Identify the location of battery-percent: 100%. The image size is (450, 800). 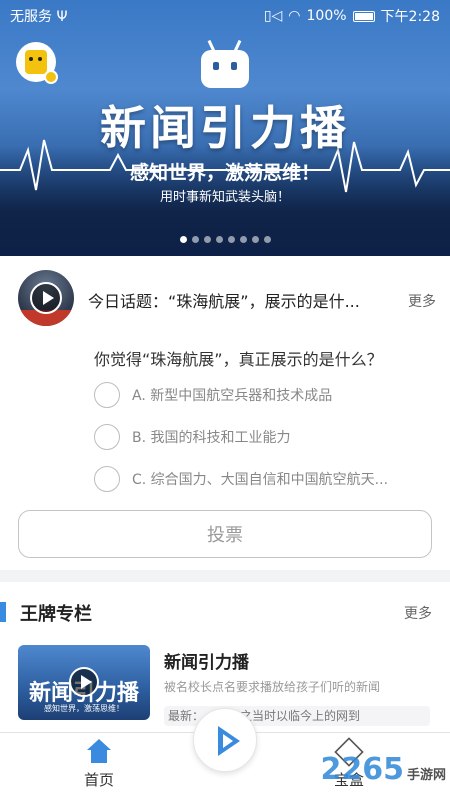
(326, 16).